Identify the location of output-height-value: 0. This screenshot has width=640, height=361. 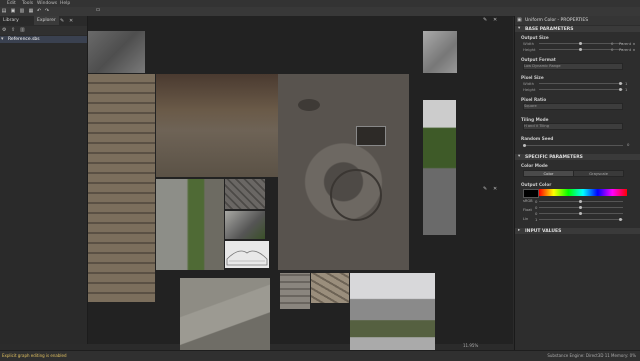
(612, 49).